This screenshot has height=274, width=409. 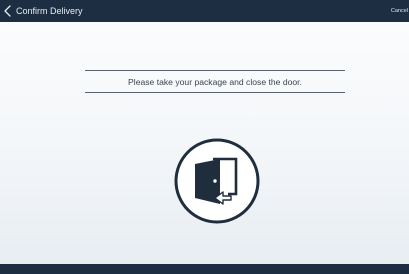 I want to click on door-close-icon, so click(x=217, y=181).